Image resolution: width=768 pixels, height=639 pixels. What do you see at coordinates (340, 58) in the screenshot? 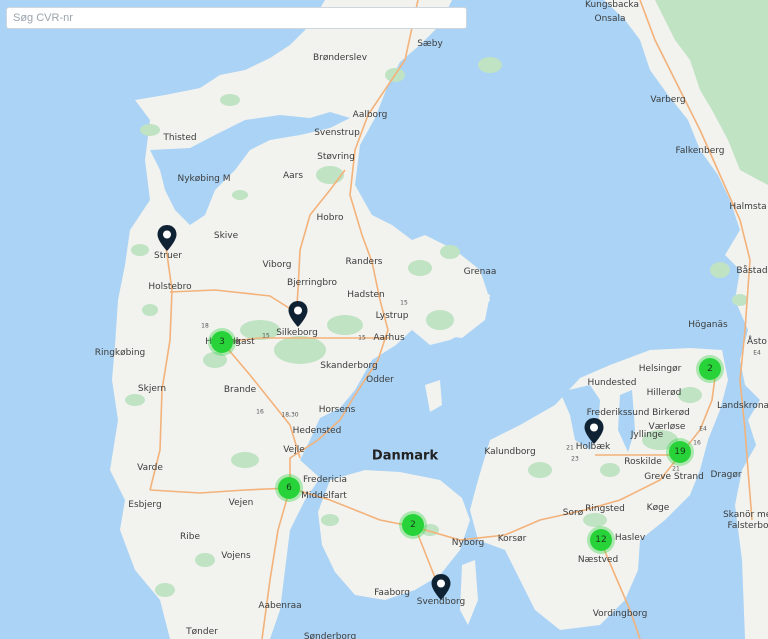
I see `place-label: Brønderslev` at bounding box center [340, 58].